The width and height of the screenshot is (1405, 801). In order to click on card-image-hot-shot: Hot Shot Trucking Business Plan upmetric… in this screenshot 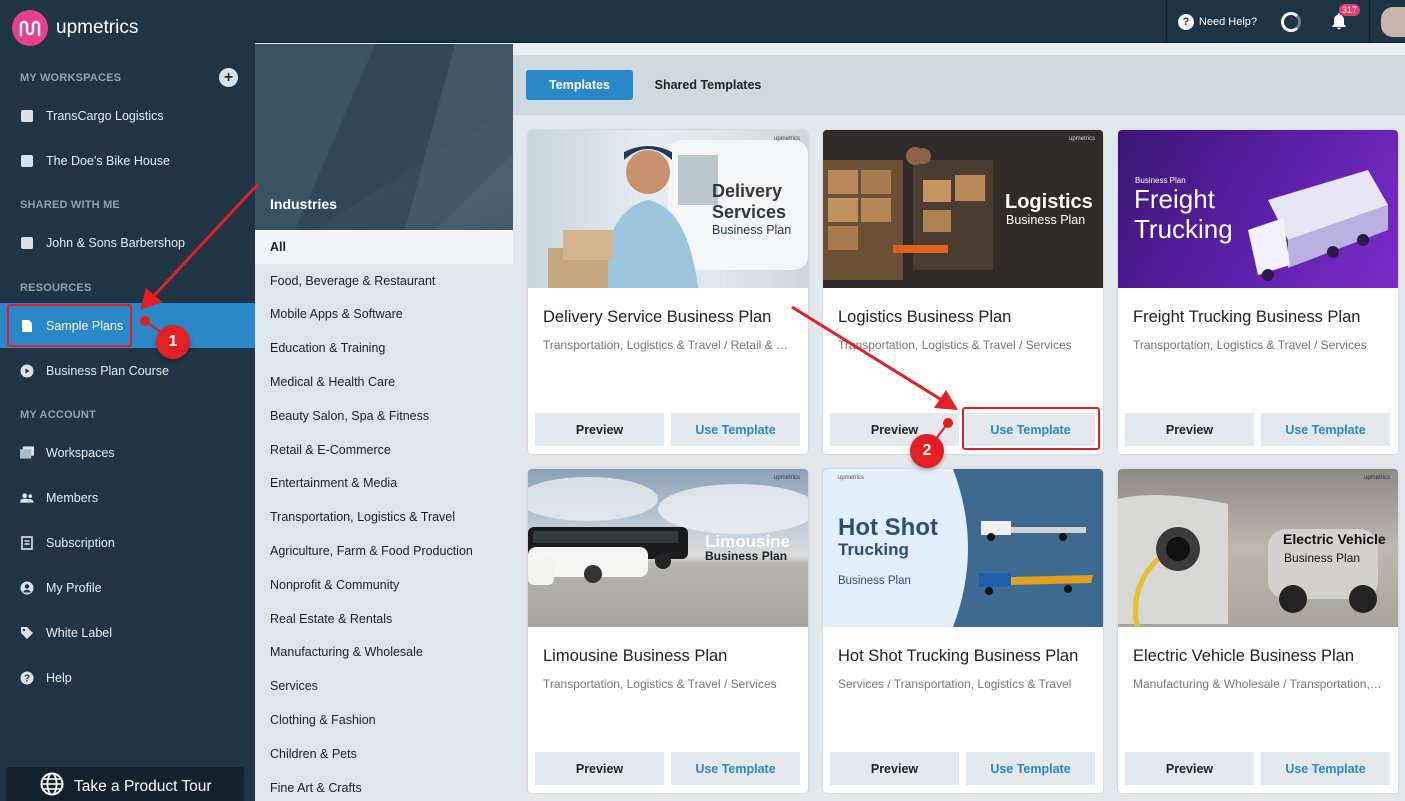, I will do `click(963, 548)`.